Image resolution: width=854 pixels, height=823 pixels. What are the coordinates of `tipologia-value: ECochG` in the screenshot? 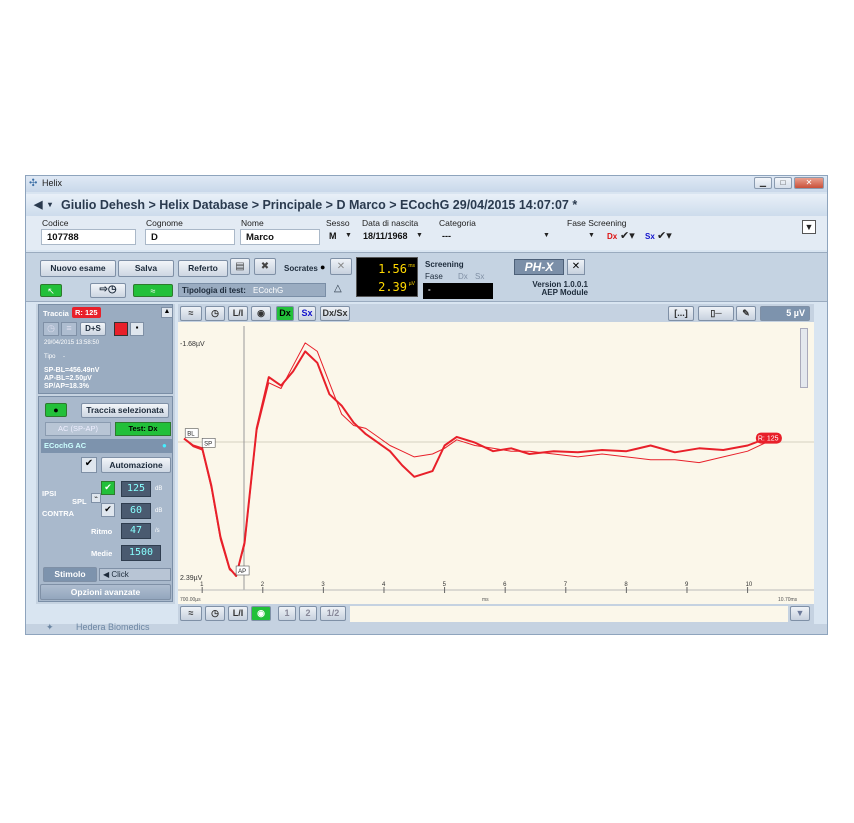 It's located at (268, 290).